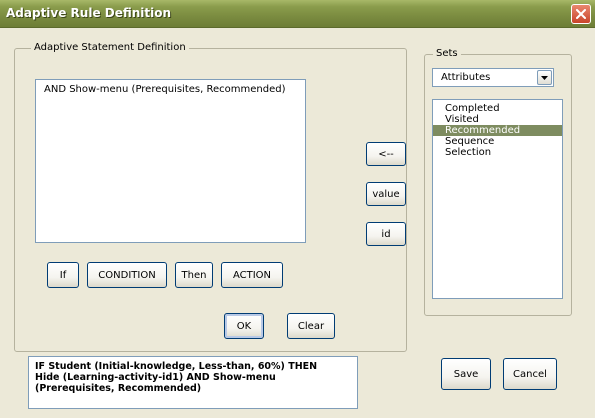 The width and height of the screenshot is (595, 418). I want to click on clear-button: Clear, so click(311, 326).